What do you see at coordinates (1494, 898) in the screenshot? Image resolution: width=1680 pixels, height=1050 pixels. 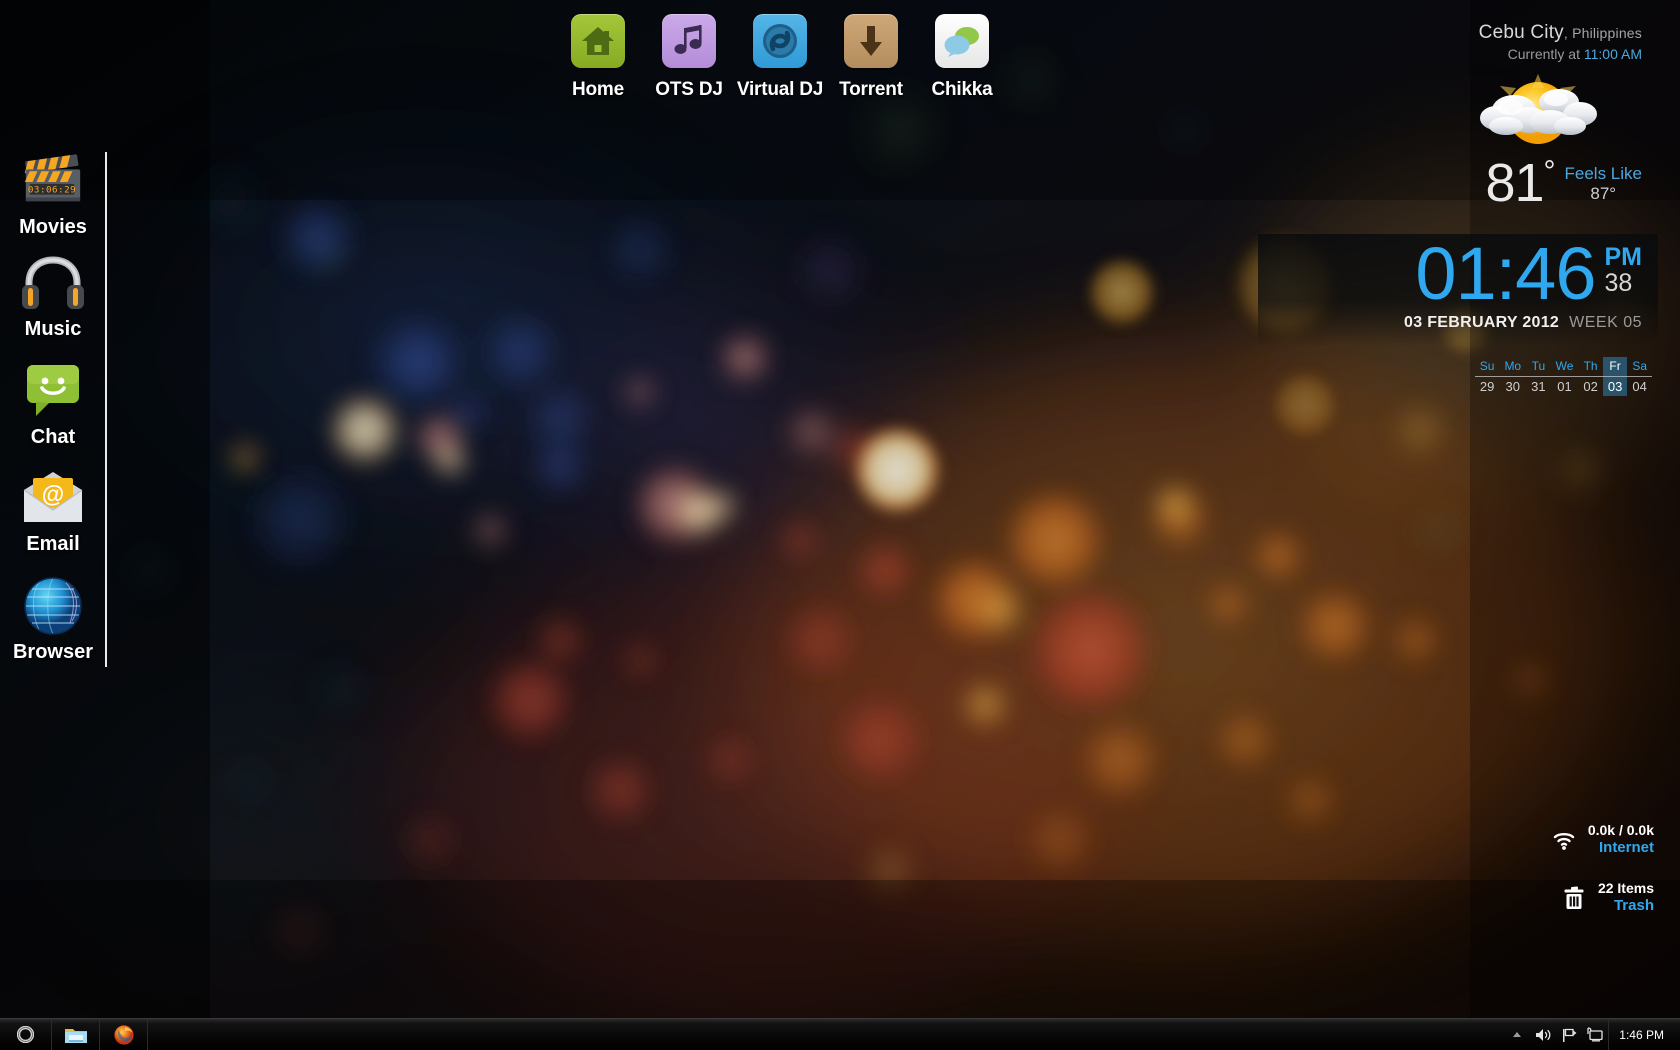 I see `trash-monitor: 22 Items Trash` at bounding box center [1494, 898].